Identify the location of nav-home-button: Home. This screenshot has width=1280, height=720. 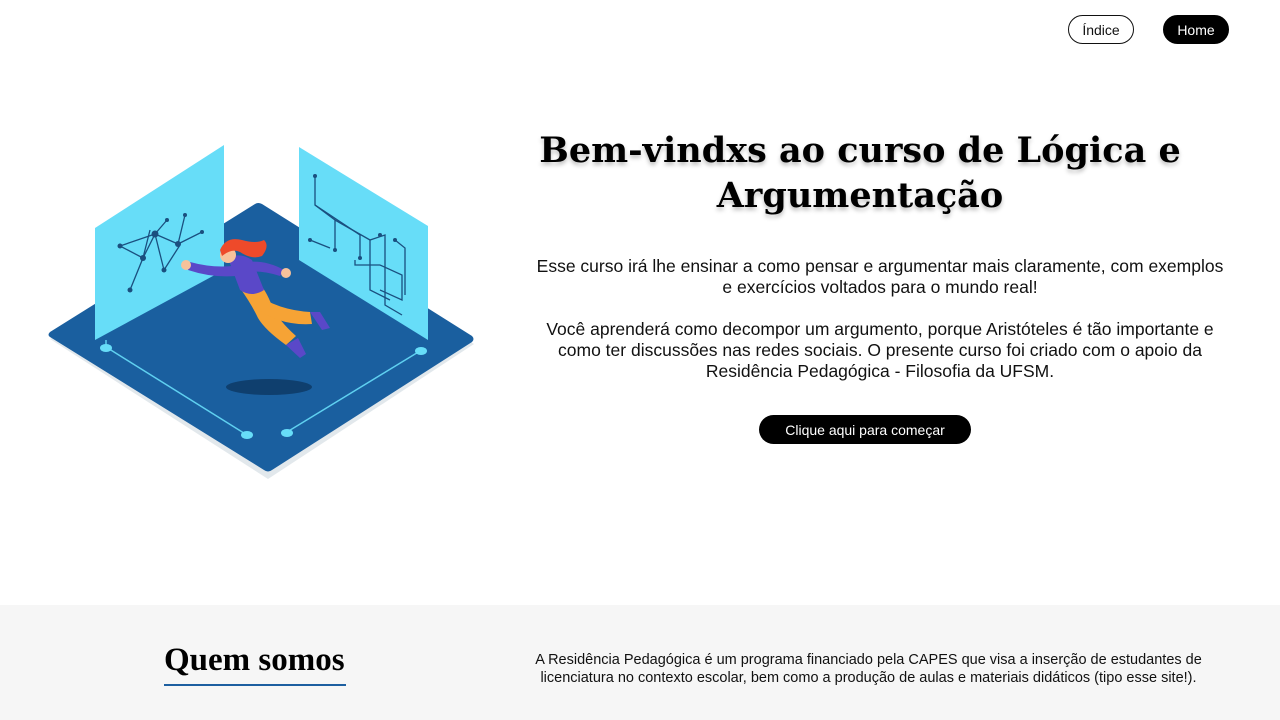
(1196, 29).